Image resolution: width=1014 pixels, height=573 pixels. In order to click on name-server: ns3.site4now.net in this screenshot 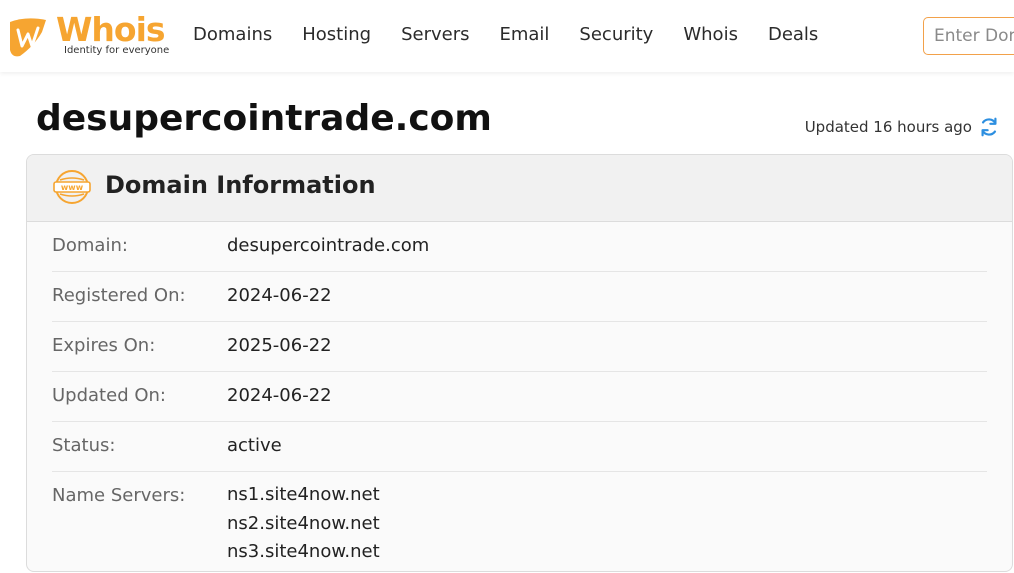, I will do `click(303, 551)`.